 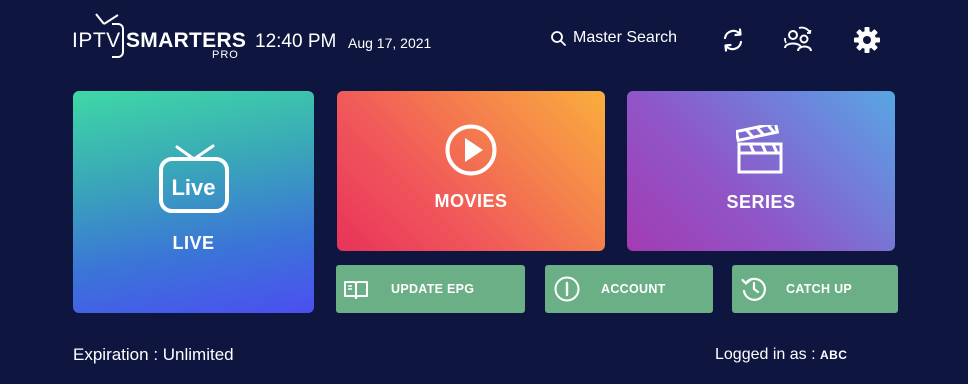 I want to click on account-button: ACCOUNT, so click(x=629, y=289).